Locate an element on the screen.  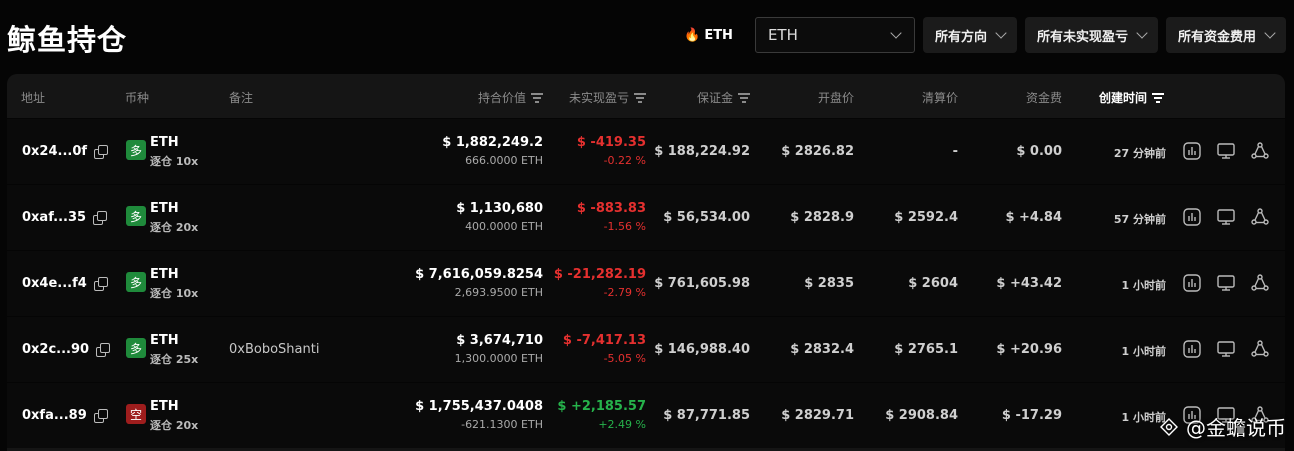
header-coin: 币种 is located at coordinates (137, 98).